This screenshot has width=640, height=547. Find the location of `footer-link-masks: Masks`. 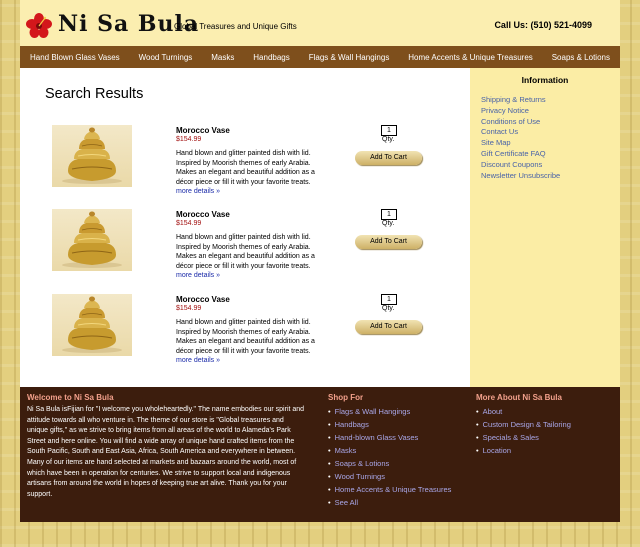

footer-link-masks: Masks is located at coordinates (346, 450).